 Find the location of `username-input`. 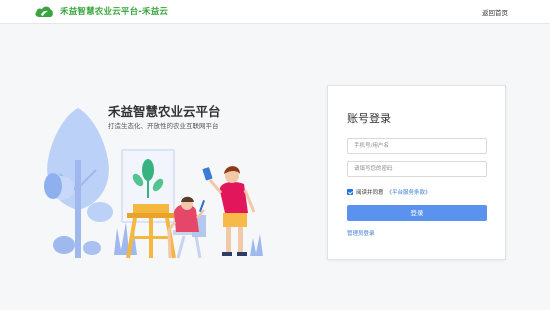

username-input is located at coordinates (417, 146).